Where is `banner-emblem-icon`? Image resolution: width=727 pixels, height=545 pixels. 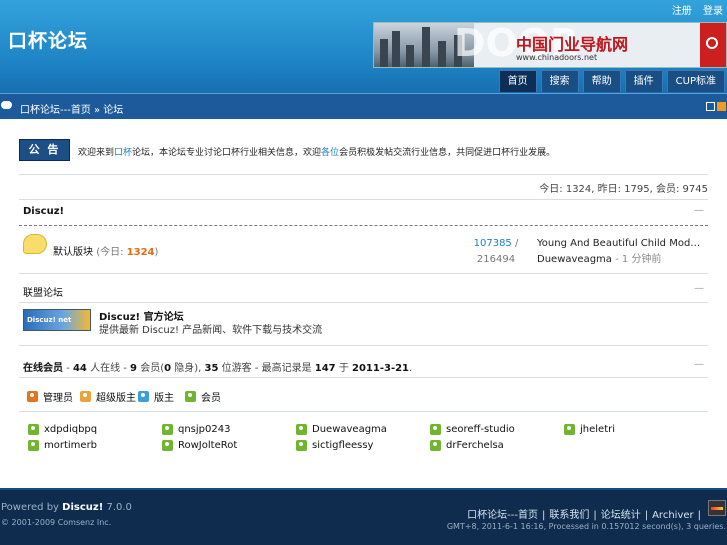
banner-emblem-icon is located at coordinates (713, 45).